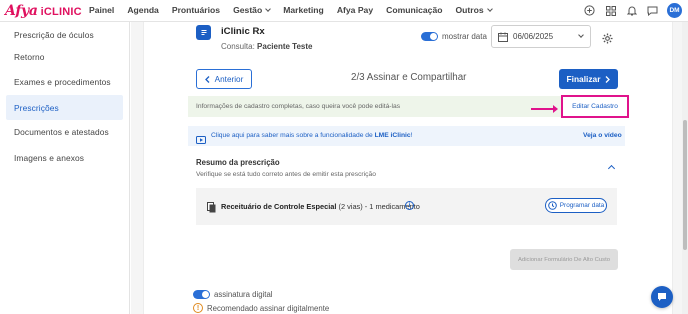 Image resolution: width=688 pixels, height=314 pixels. What do you see at coordinates (409, 205) in the screenshot?
I see `info-icon: i` at bounding box center [409, 205].